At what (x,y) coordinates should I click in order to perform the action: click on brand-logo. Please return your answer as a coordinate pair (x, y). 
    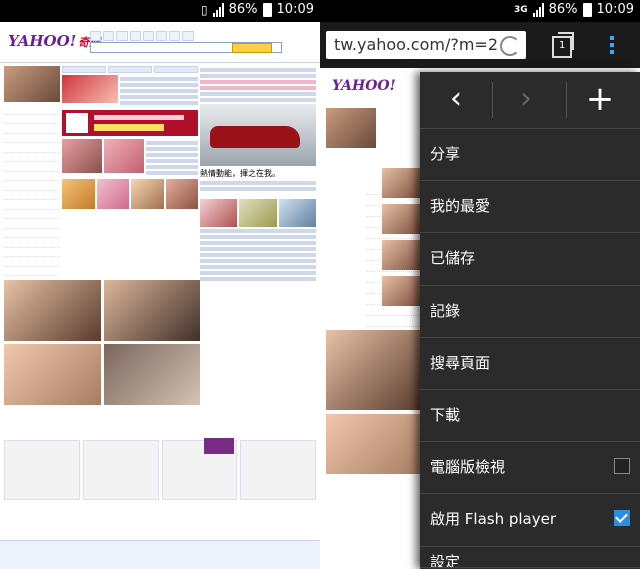
    Looking at the image, I should click on (219, 446).